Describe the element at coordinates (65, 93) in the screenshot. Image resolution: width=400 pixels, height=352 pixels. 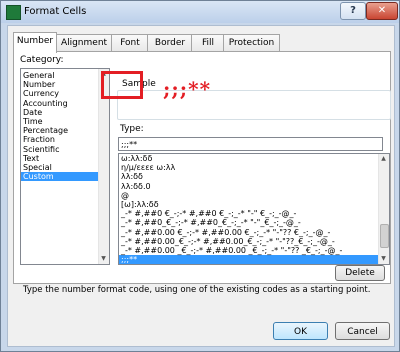
I see `category-item: Currency` at that location.